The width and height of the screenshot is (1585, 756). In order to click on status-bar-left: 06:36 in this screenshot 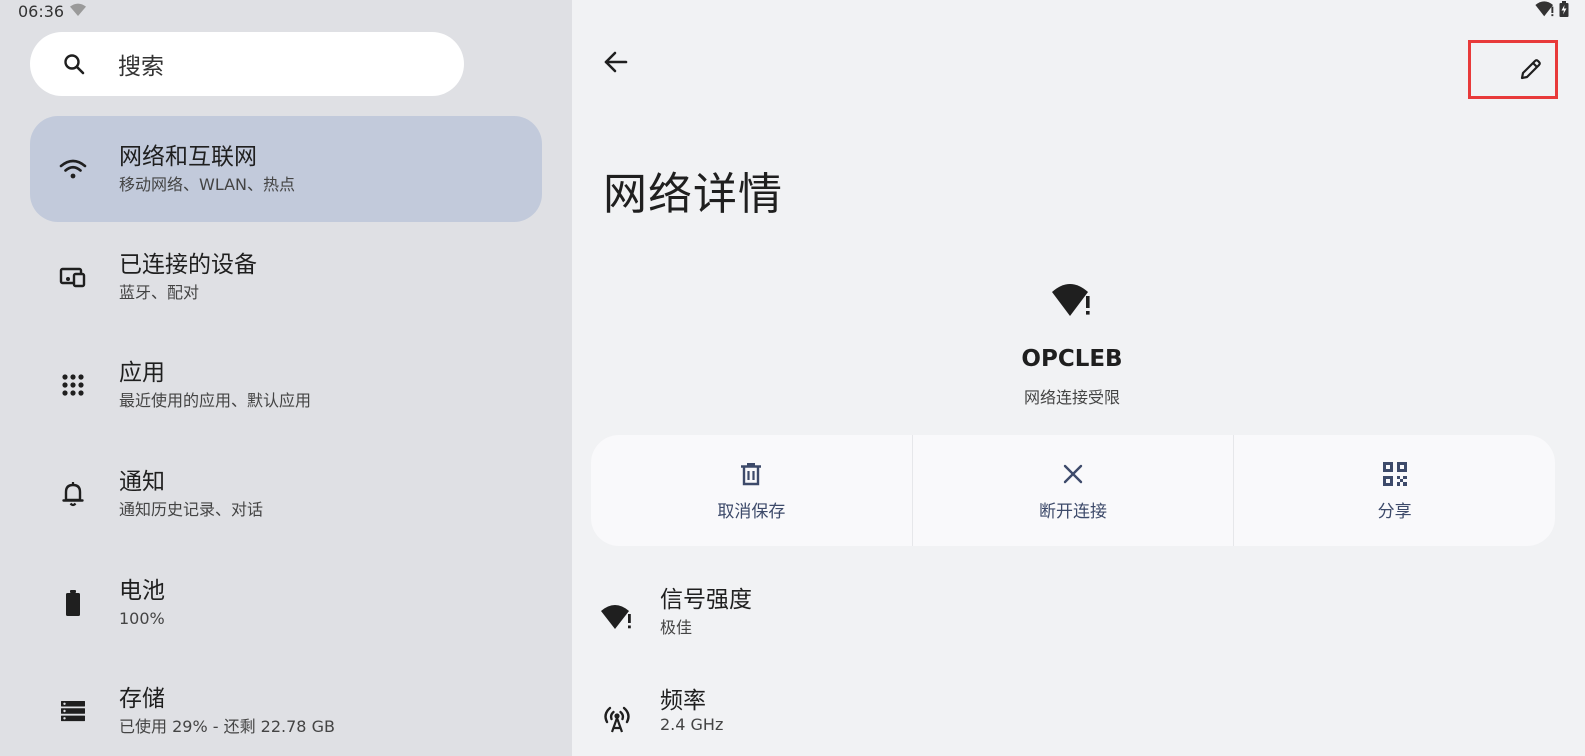, I will do `click(52, 11)`.